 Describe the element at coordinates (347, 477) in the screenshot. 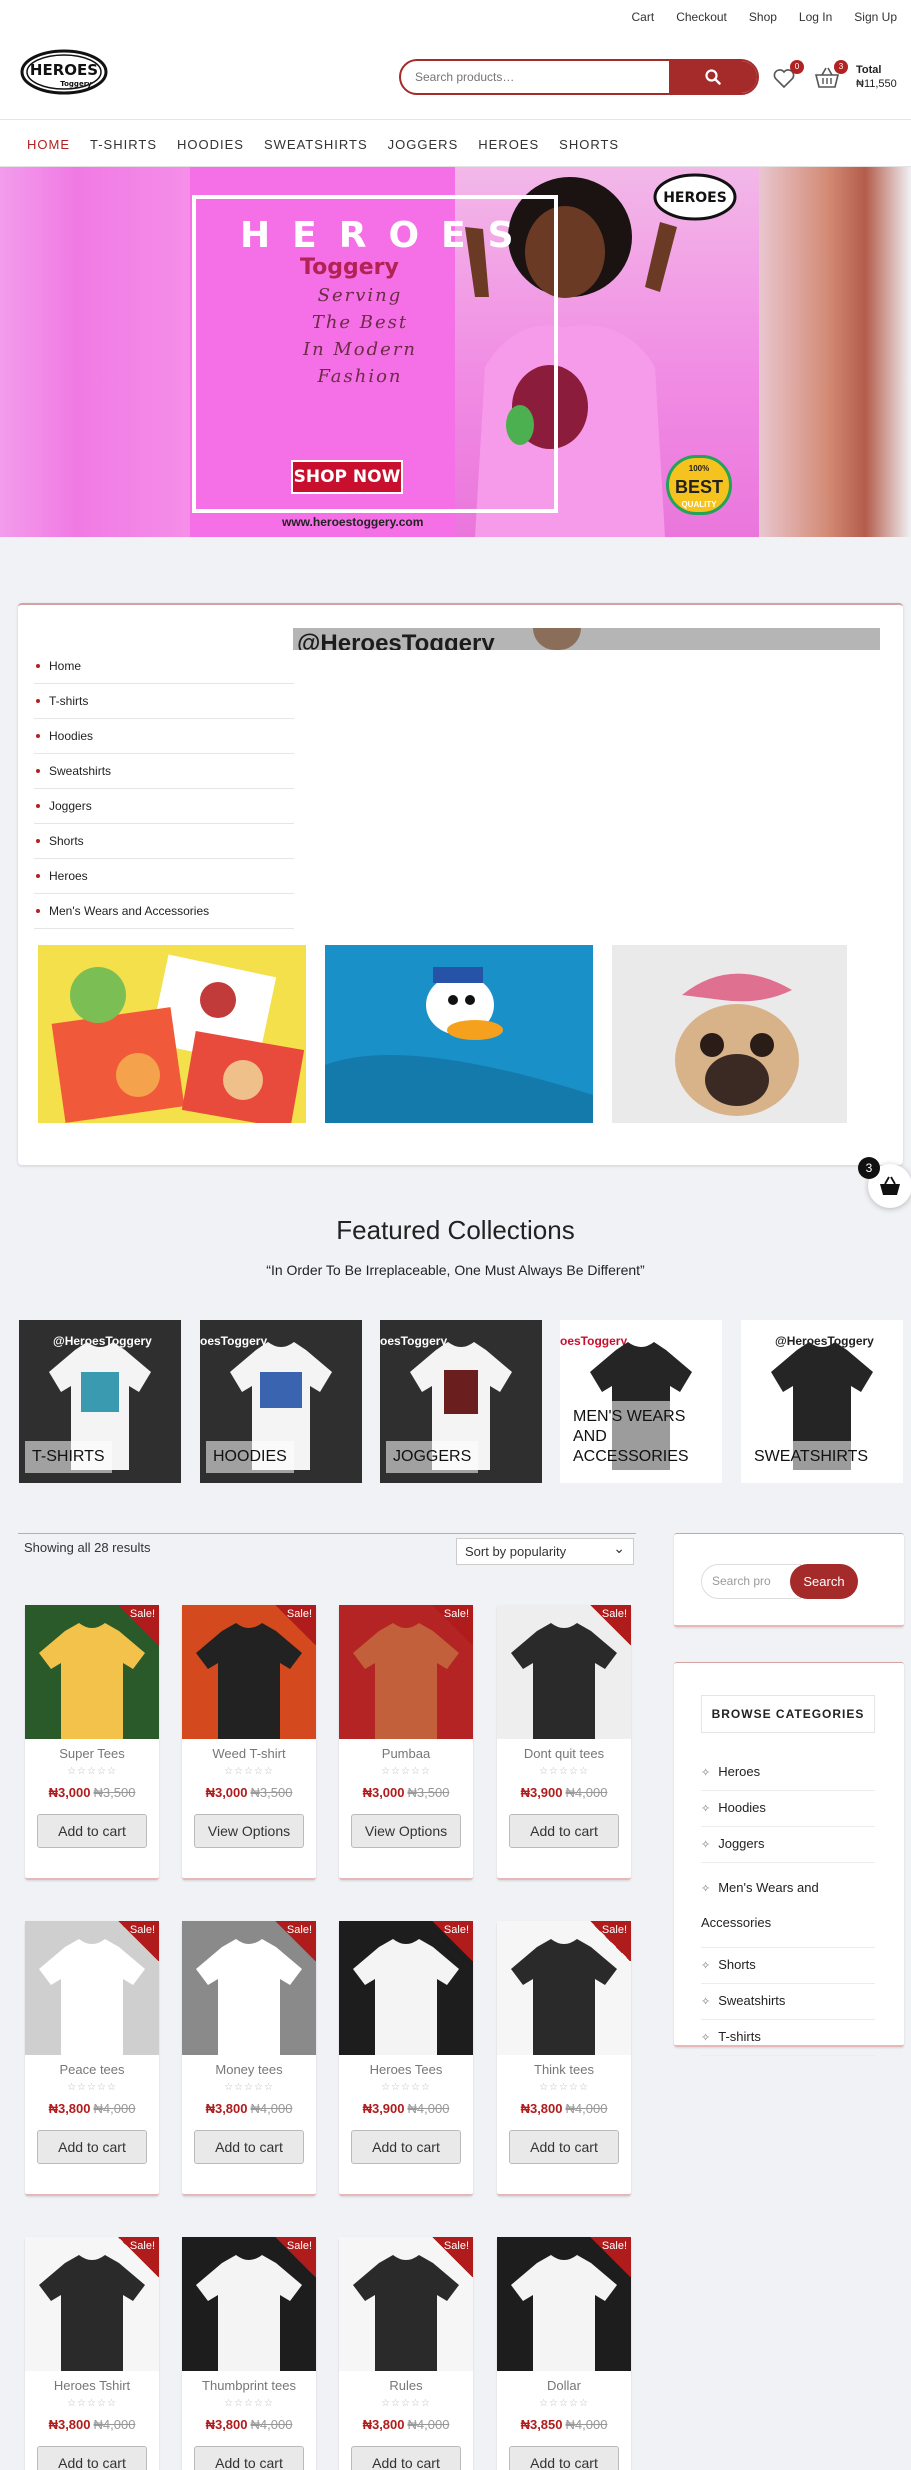

I see `hero-shop-now-button: SHOP NOW` at that location.